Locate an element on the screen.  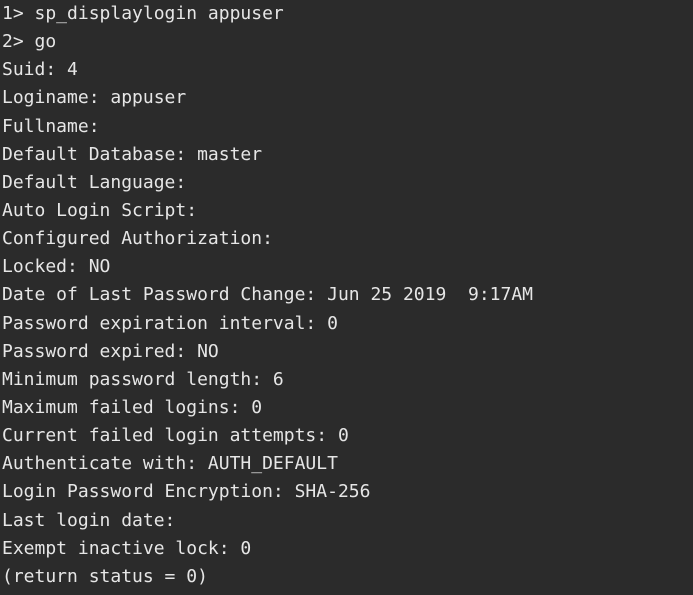
output-last-login-date: Last login date: is located at coordinates (89, 520).